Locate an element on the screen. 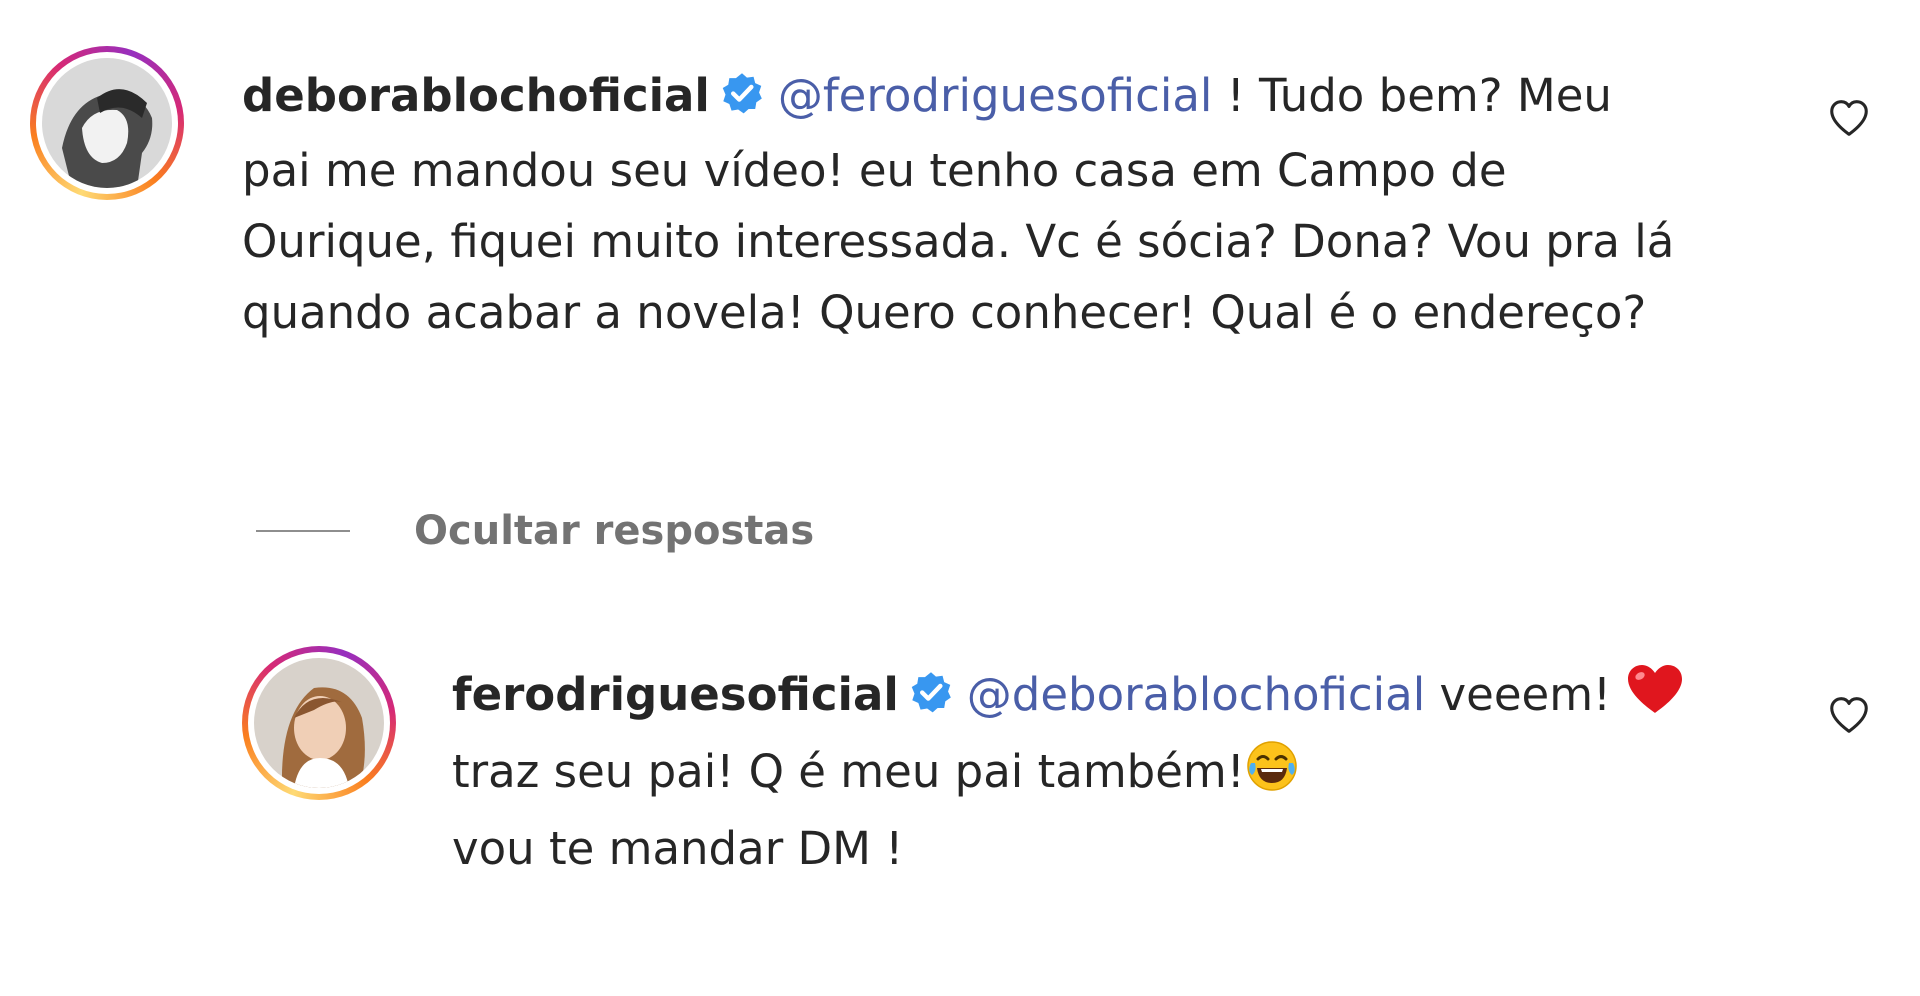  hide-replies-button: Ocultar respostas is located at coordinates (535, 531).